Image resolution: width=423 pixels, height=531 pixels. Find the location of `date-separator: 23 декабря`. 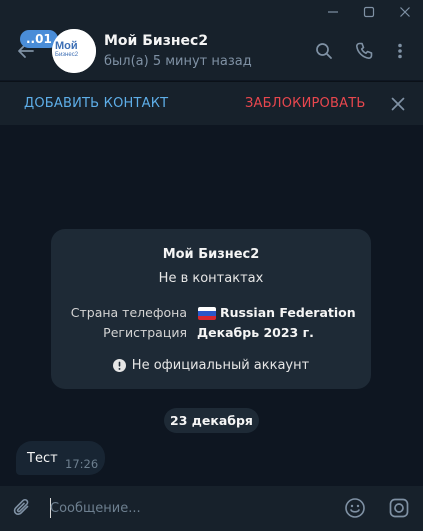

date-separator: 23 декабря is located at coordinates (211, 420).